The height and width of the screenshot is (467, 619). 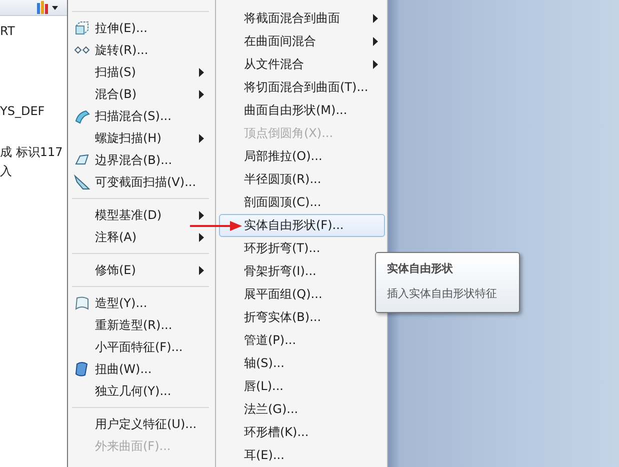 What do you see at coordinates (139, 270) in the screenshot?
I see `menu-item: 修饰(E)` at bounding box center [139, 270].